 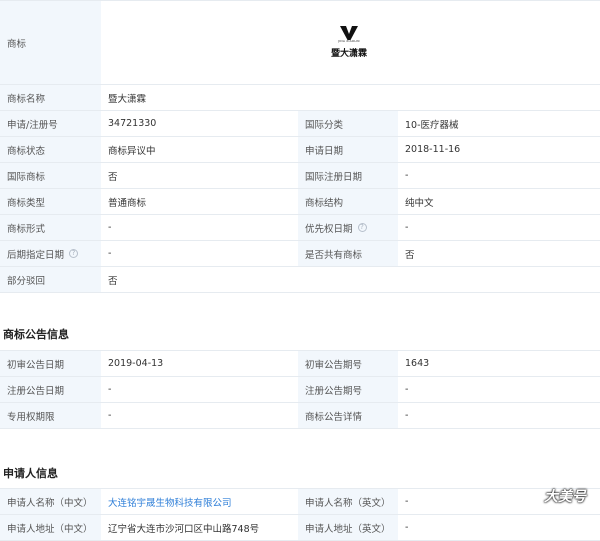 I want to click on table-row: 商标名称 暨大潇霖, so click(x=300, y=98).